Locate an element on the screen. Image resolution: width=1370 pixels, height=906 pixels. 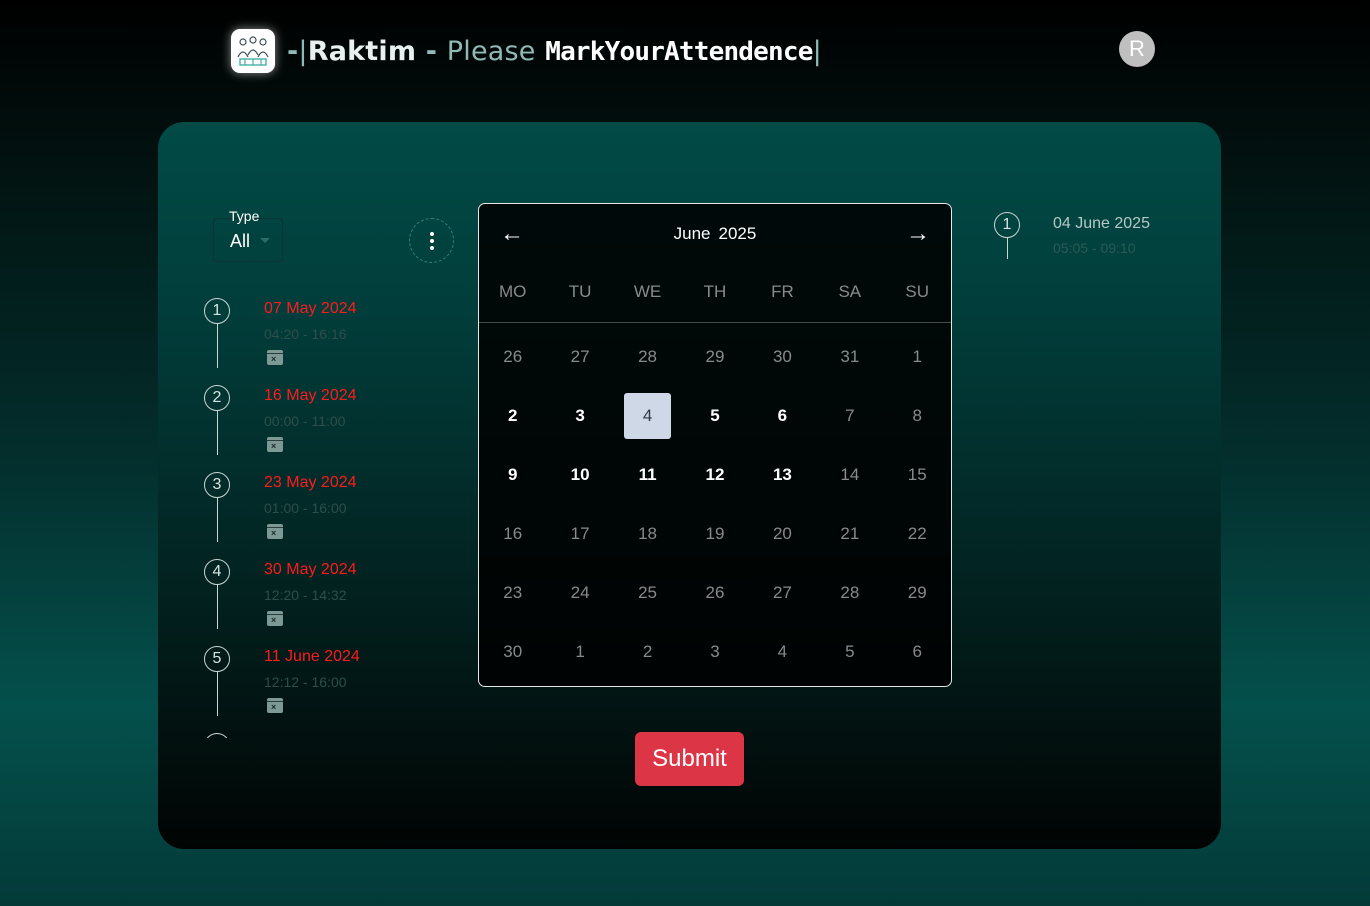
calendar-day-number: 18 is located at coordinates (648, 533).